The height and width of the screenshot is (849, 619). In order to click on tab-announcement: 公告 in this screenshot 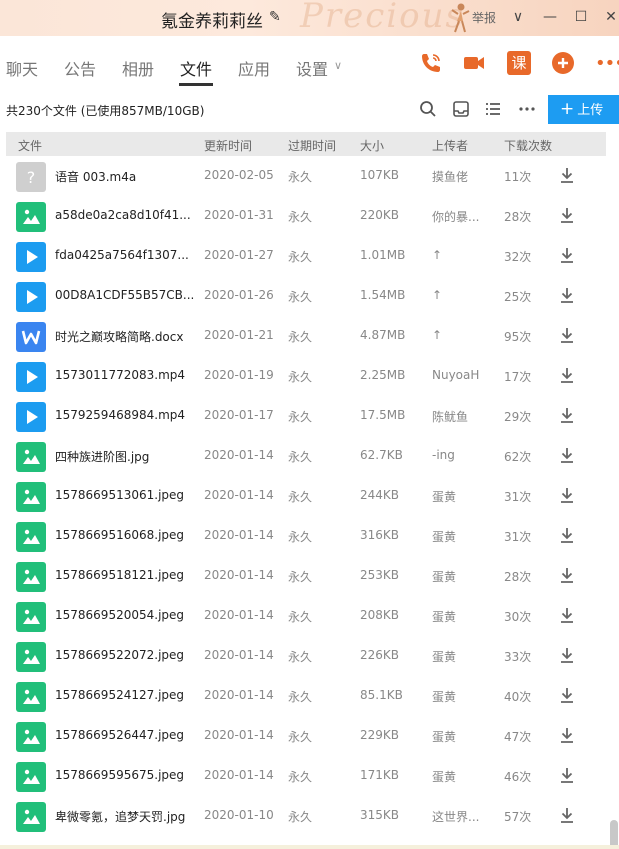, I will do `click(80, 68)`.